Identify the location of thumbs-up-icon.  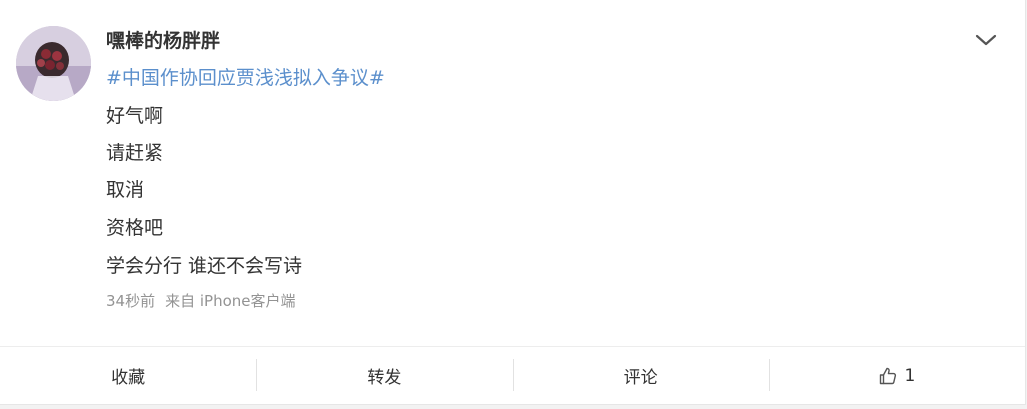
(888, 376).